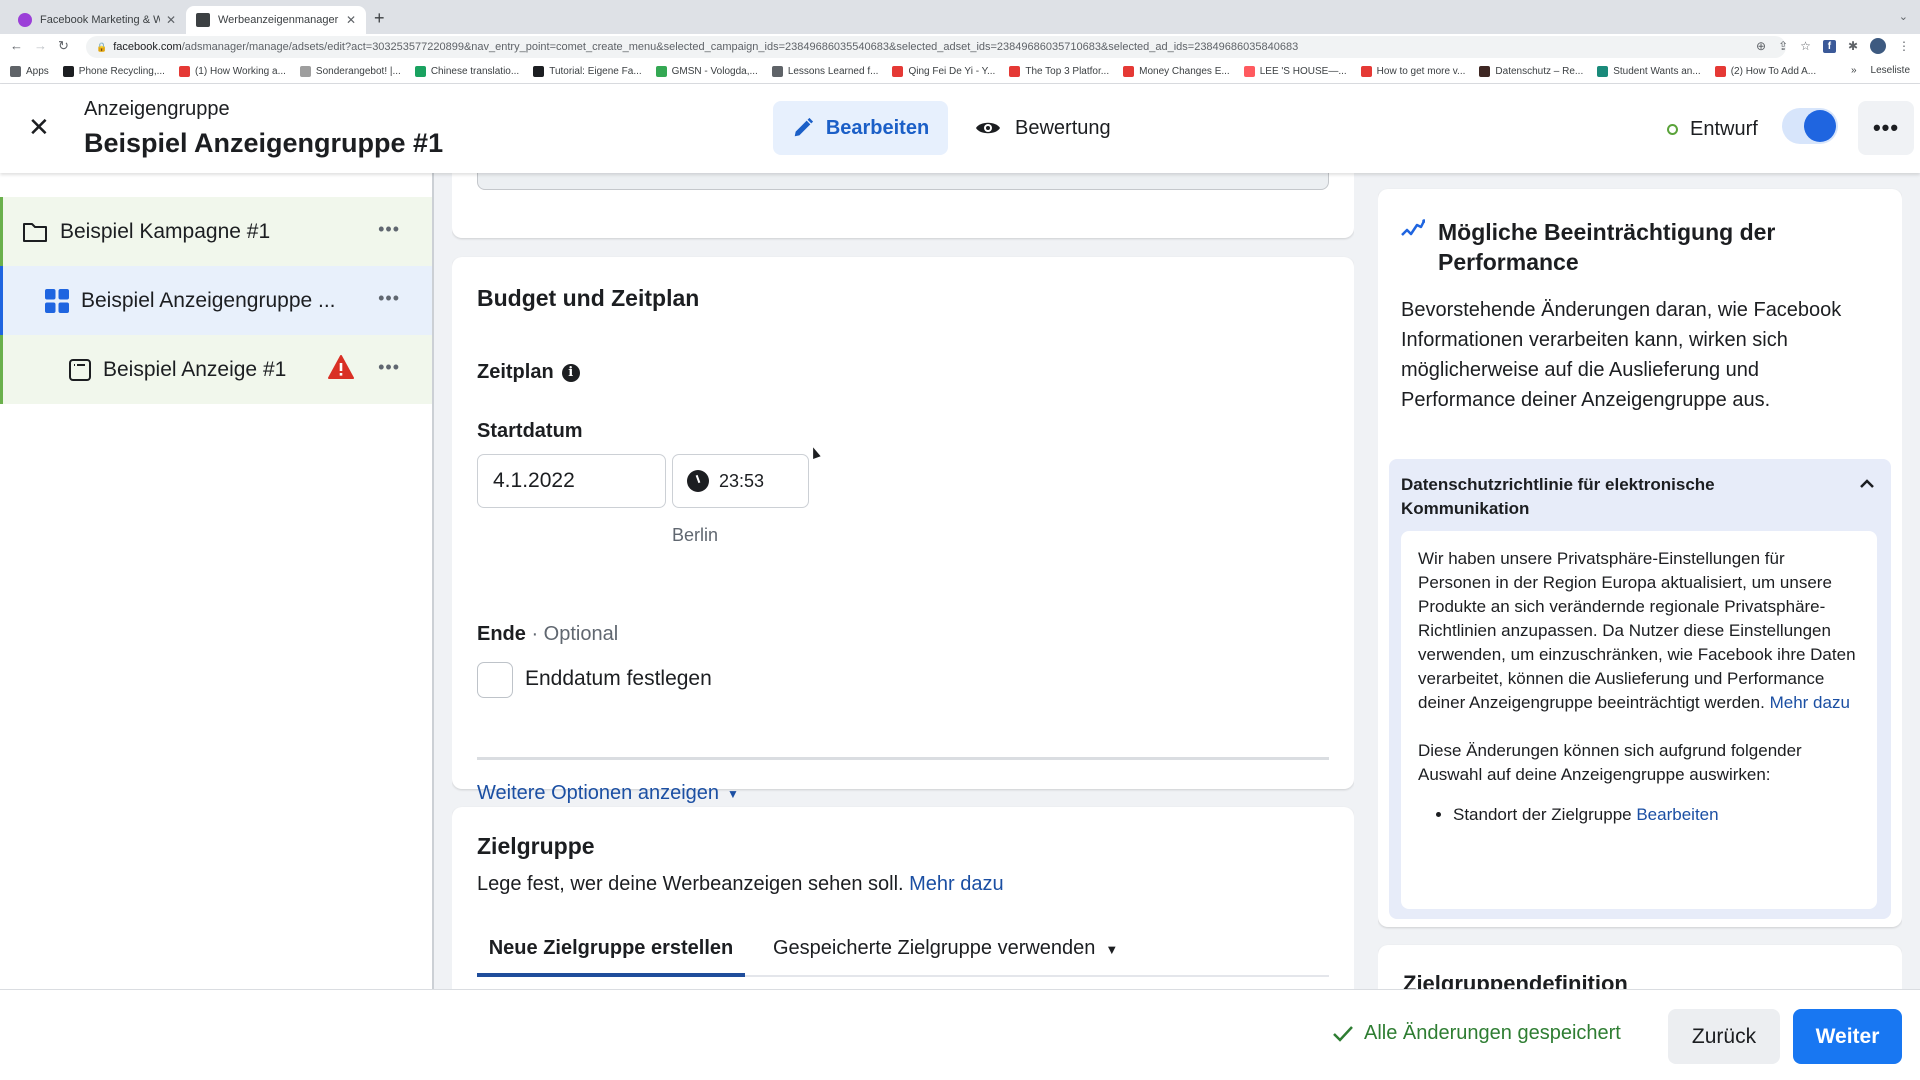  I want to click on tab-search-chevron-icon: ⌄, so click(1903, 16).